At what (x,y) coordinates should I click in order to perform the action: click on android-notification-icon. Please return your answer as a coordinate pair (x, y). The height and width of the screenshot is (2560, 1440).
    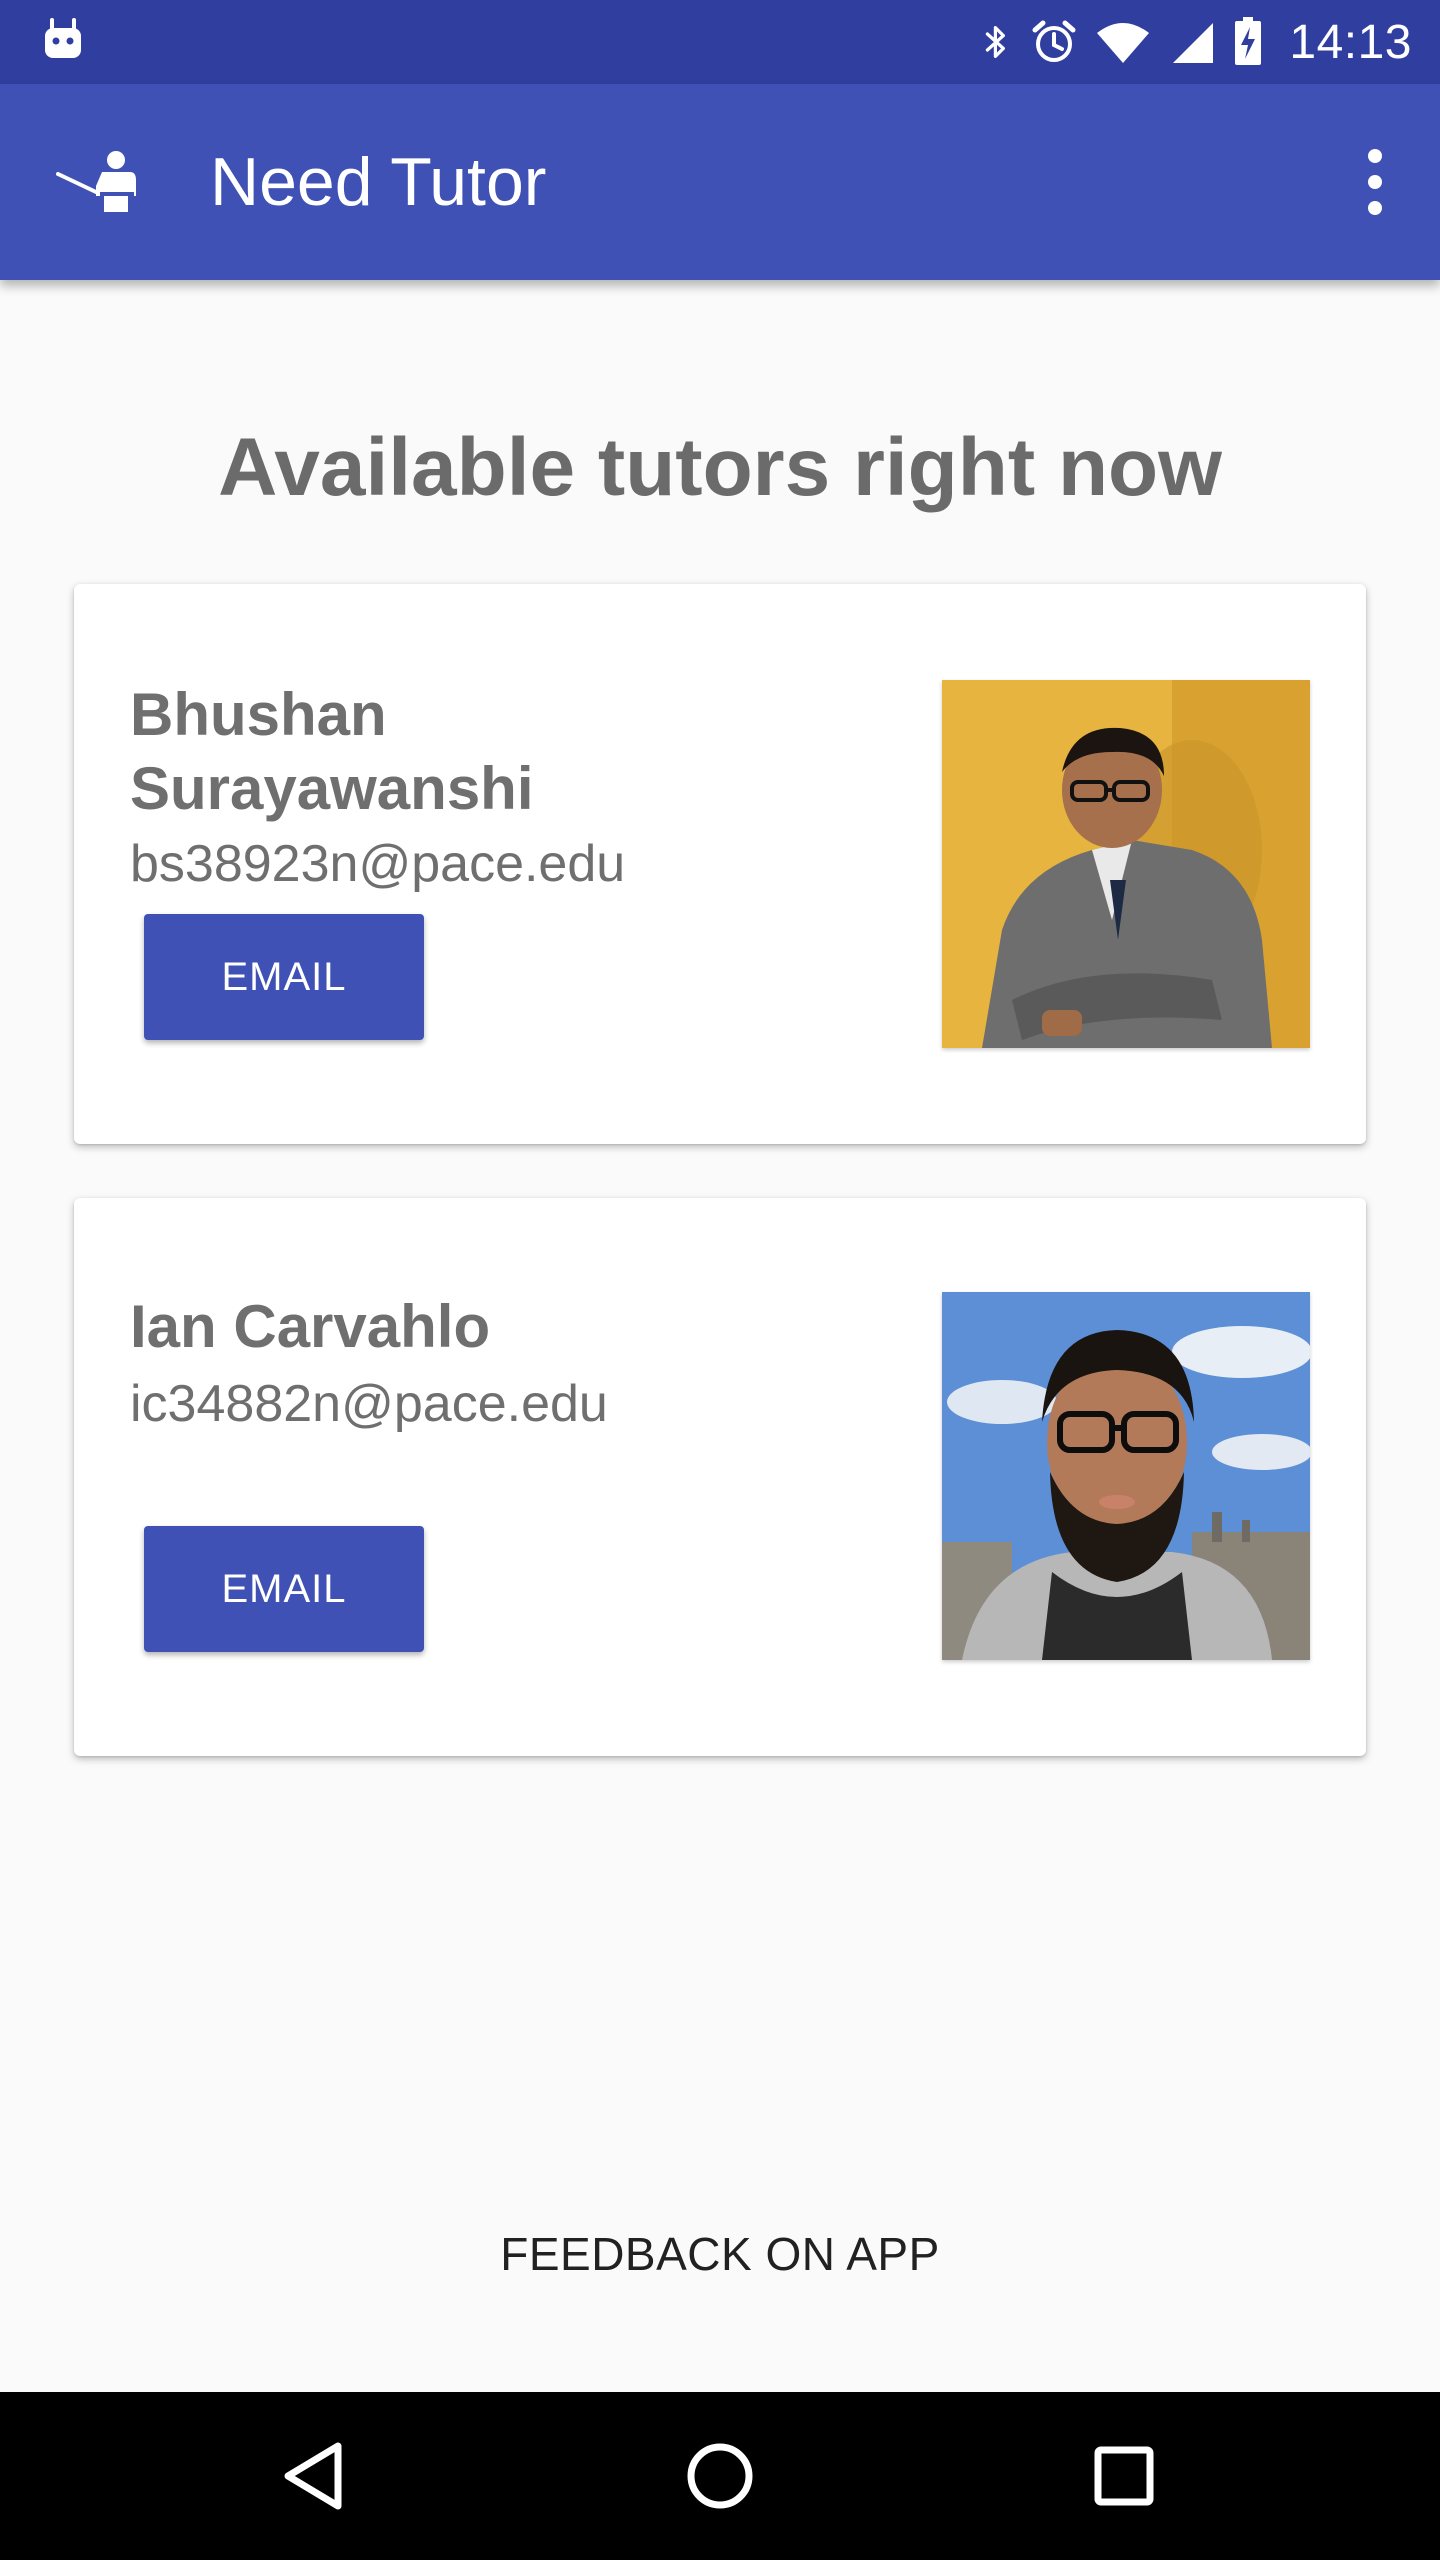
    Looking at the image, I should click on (63, 38).